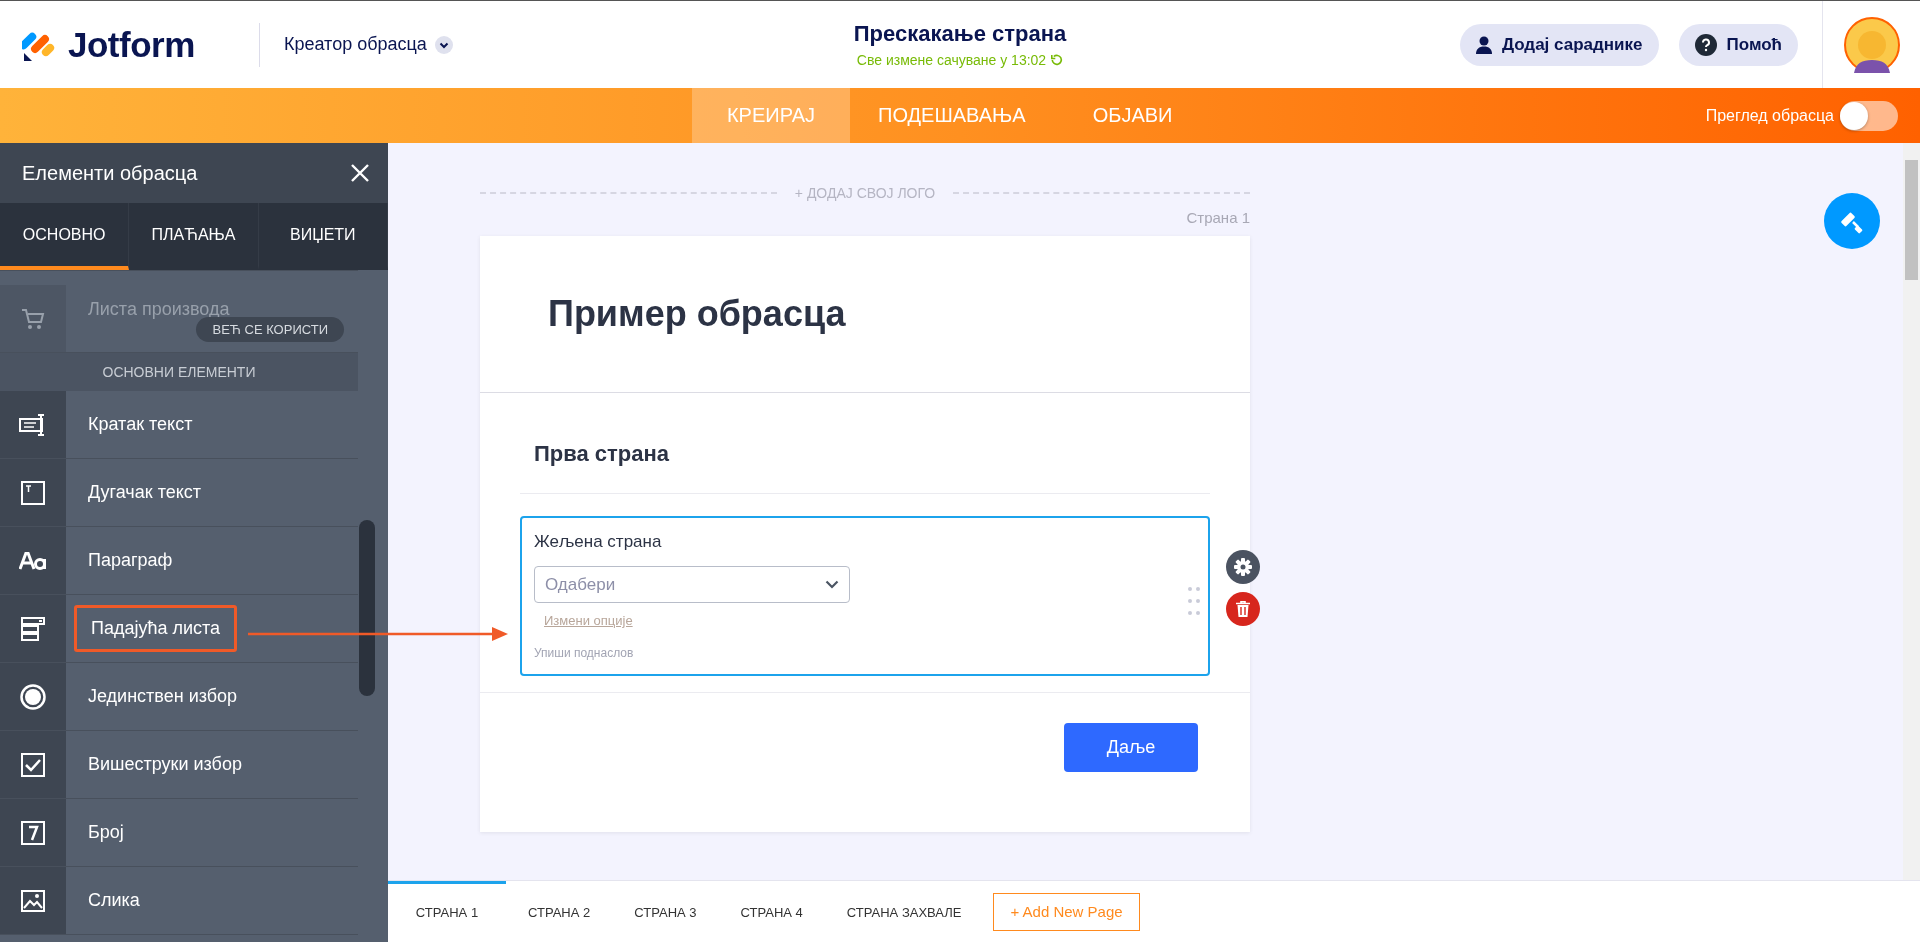 Image resolution: width=1920 pixels, height=942 pixels. I want to click on scrollbar, so click(1911, 511).